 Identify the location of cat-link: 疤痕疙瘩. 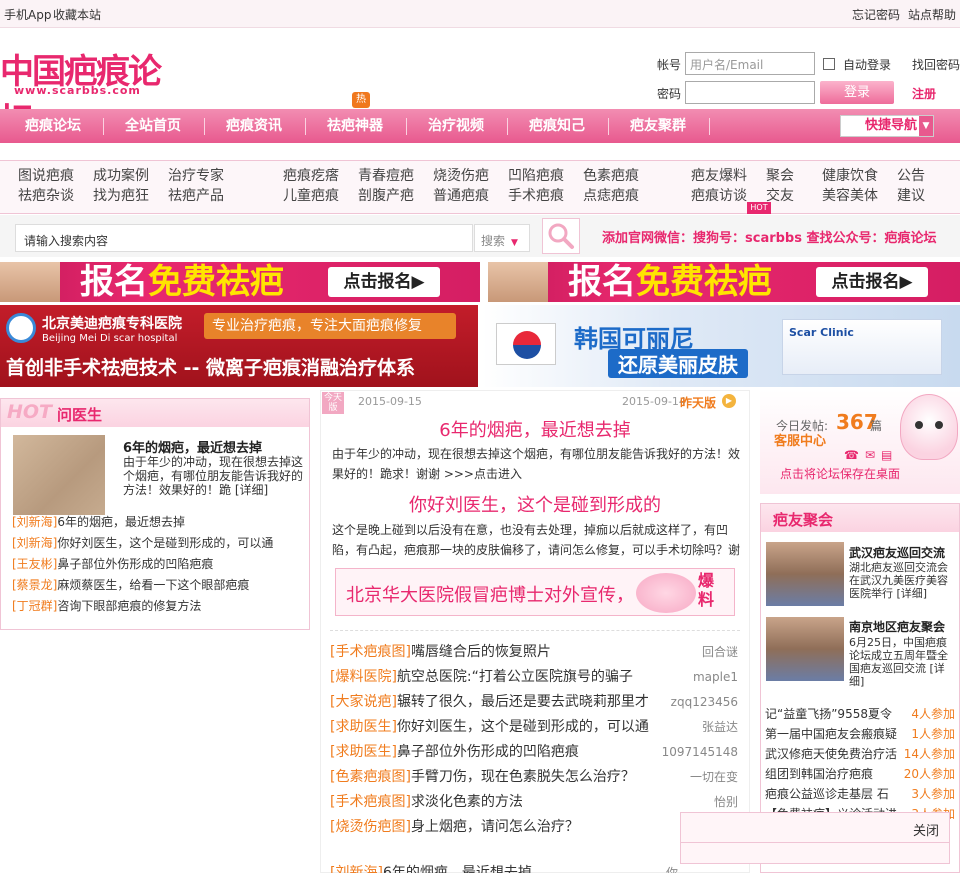
(318, 176).